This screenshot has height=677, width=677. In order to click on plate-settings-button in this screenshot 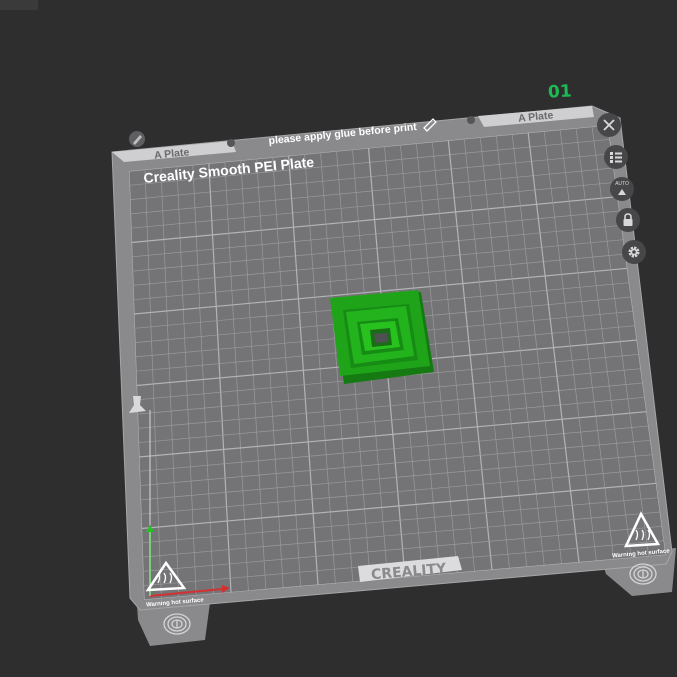, I will do `click(634, 252)`.